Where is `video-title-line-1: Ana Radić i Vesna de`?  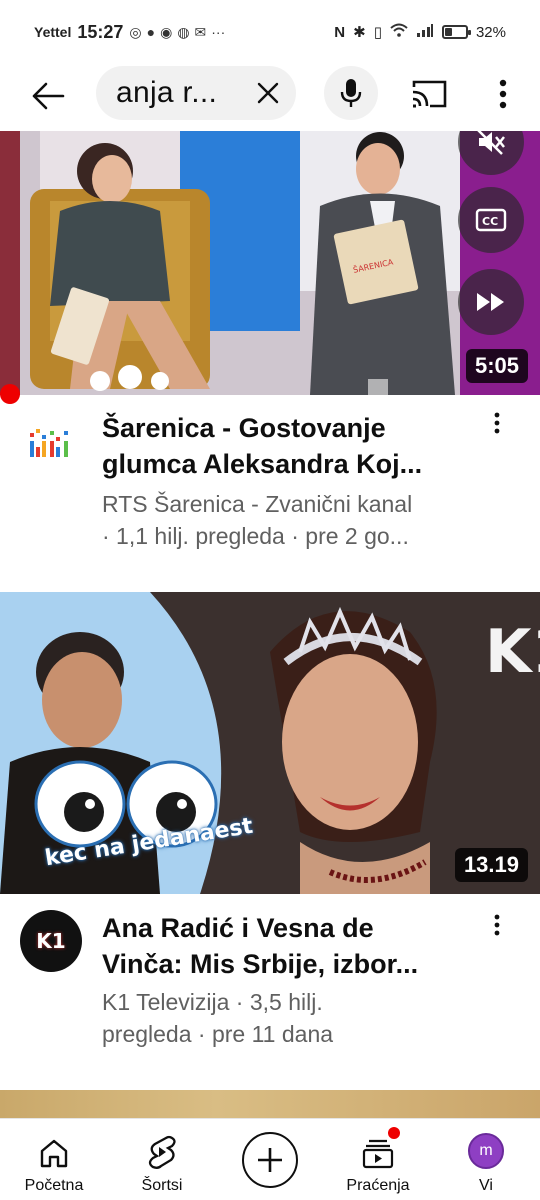 video-title-line-1: Ana Radić i Vesna de is located at coordinates (238, 928).